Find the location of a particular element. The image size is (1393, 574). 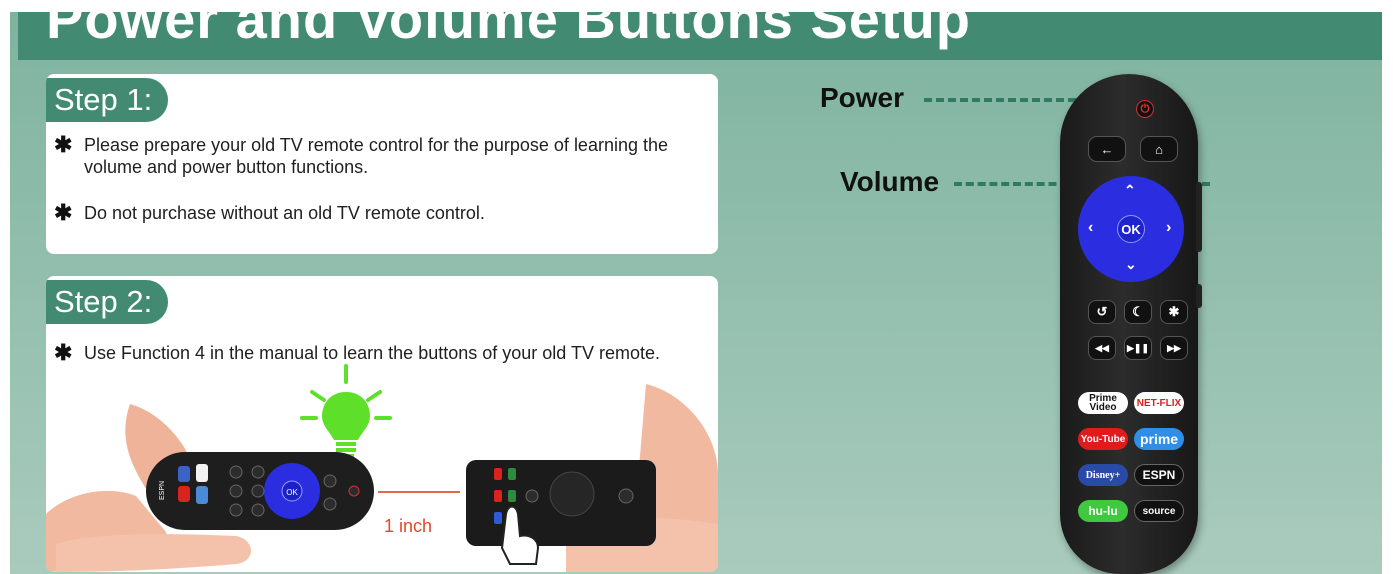

side-button is located at coordinates (1199, 296).